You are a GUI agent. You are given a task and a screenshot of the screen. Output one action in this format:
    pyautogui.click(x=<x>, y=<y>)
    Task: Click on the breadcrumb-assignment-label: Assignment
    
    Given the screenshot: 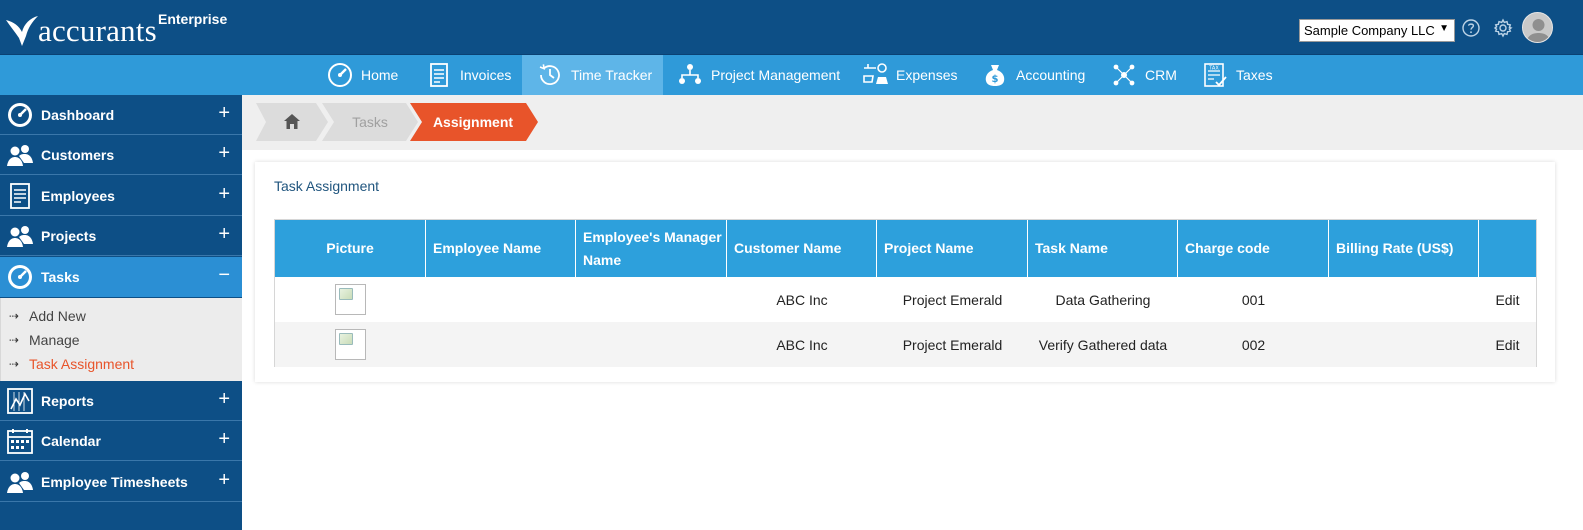 What is the action you would take?
    pyautogui.click(x=473, y=122)
    